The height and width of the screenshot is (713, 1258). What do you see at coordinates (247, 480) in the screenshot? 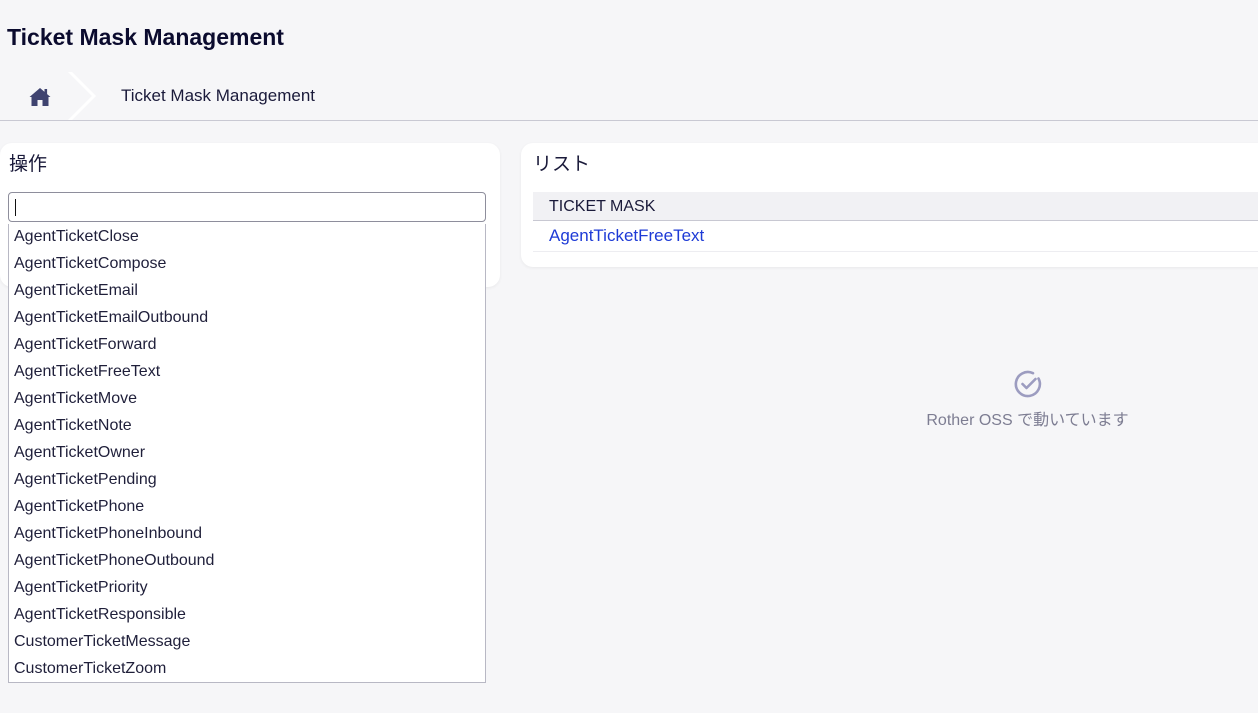
I see `dropdown-option: AgentTicketPending` at bounding box center [247, 480].